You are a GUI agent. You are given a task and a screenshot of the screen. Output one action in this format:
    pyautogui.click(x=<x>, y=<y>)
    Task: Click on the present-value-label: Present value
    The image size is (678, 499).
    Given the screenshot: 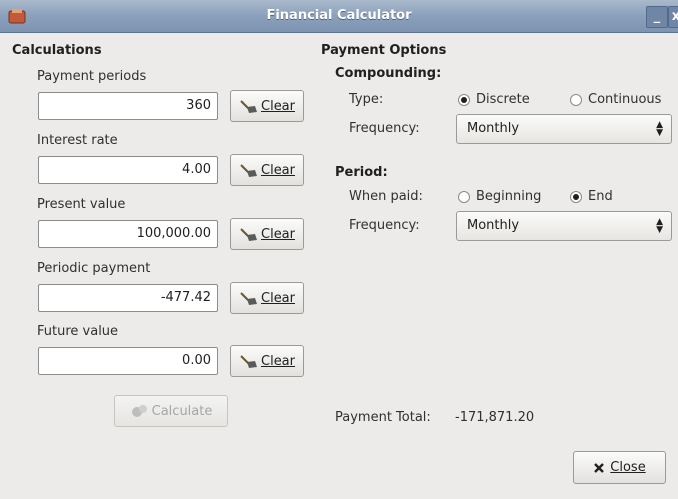 What is the action you would take?
    pyautogui.click(x=81, y=204)
    